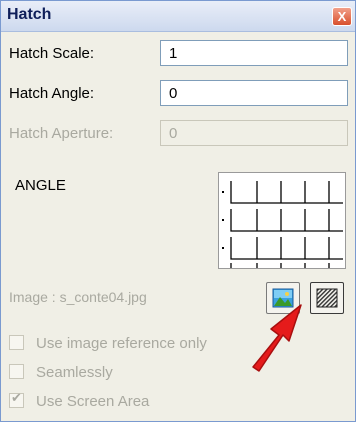 The width and height of the screenshot is (356, 422). I want to click on pattern-name: ANGLE, so click(40, 185).